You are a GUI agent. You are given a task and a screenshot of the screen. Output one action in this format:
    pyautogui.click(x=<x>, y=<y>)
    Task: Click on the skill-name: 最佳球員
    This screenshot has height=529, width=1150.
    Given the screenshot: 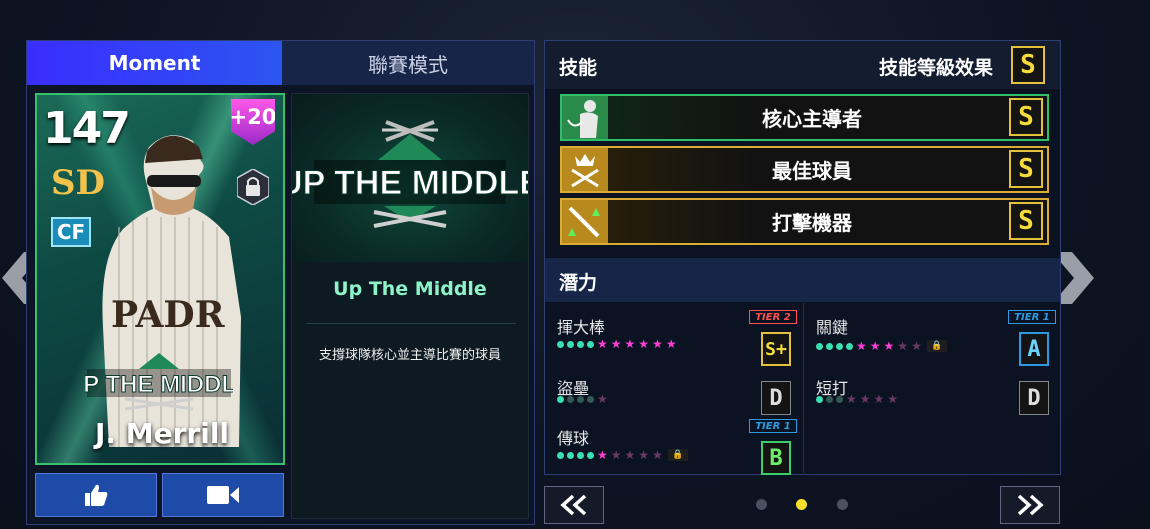 What is the action you would take?
    pyautogui.click(x=812, y=171)
    